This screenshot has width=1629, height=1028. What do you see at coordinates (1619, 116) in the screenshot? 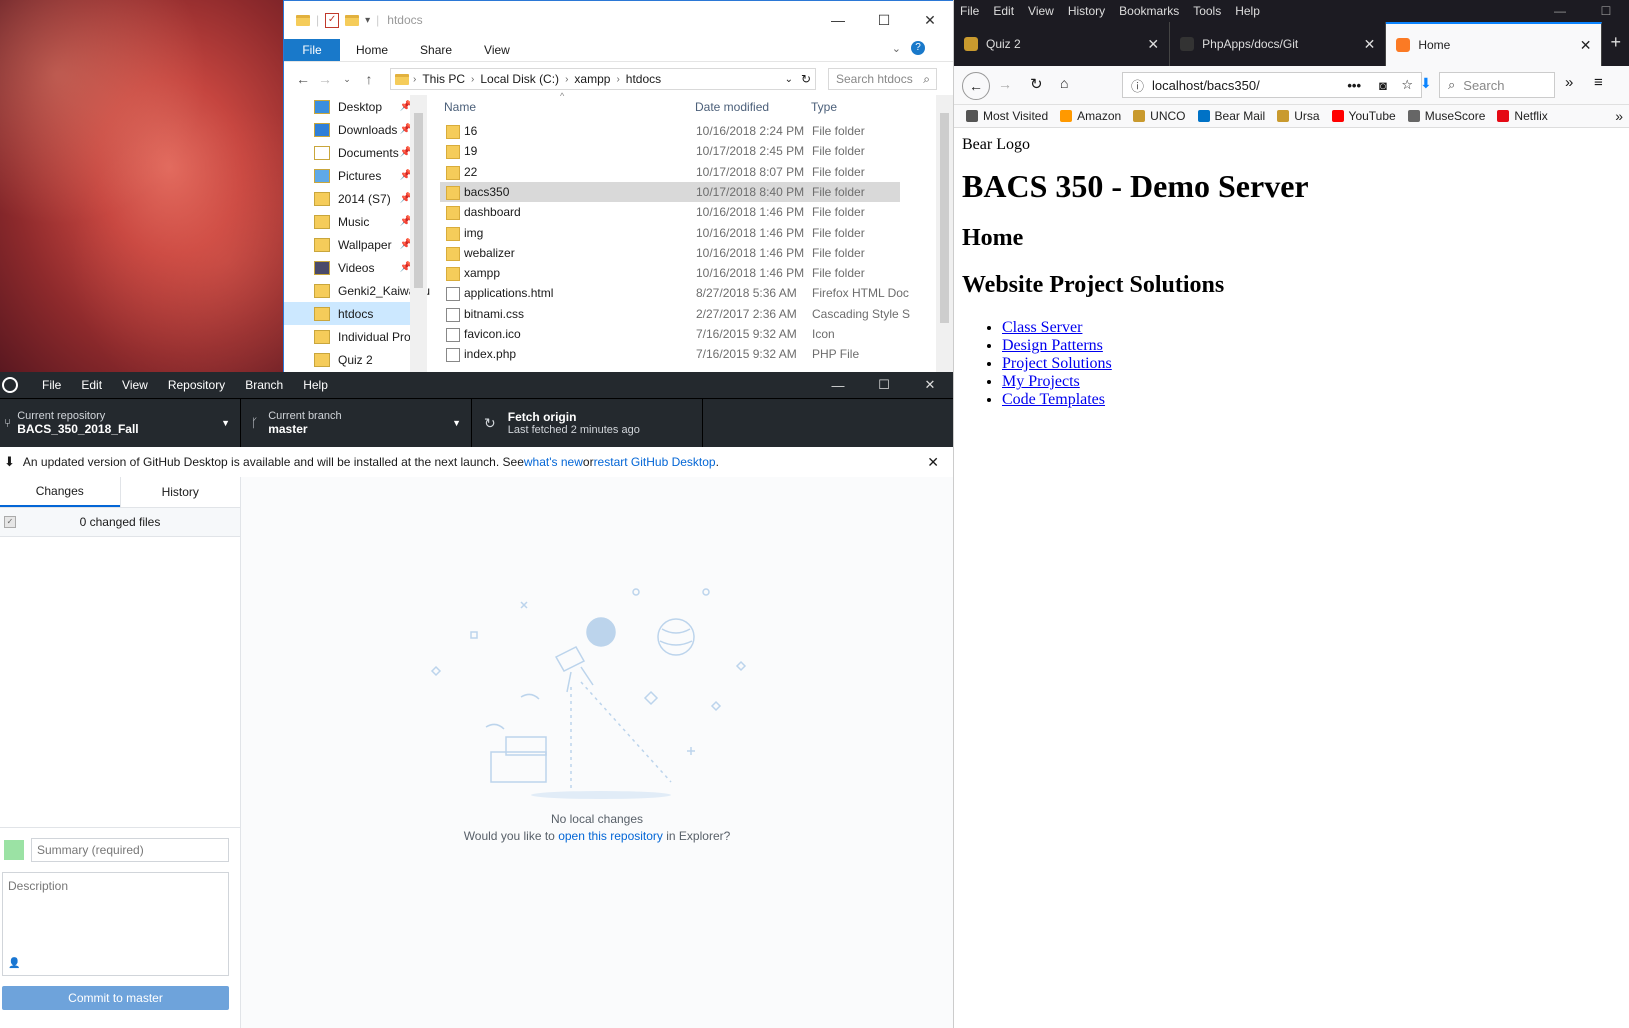
I see `bookmarks-overflow-icon: »` at bounding box center [1619, 116].